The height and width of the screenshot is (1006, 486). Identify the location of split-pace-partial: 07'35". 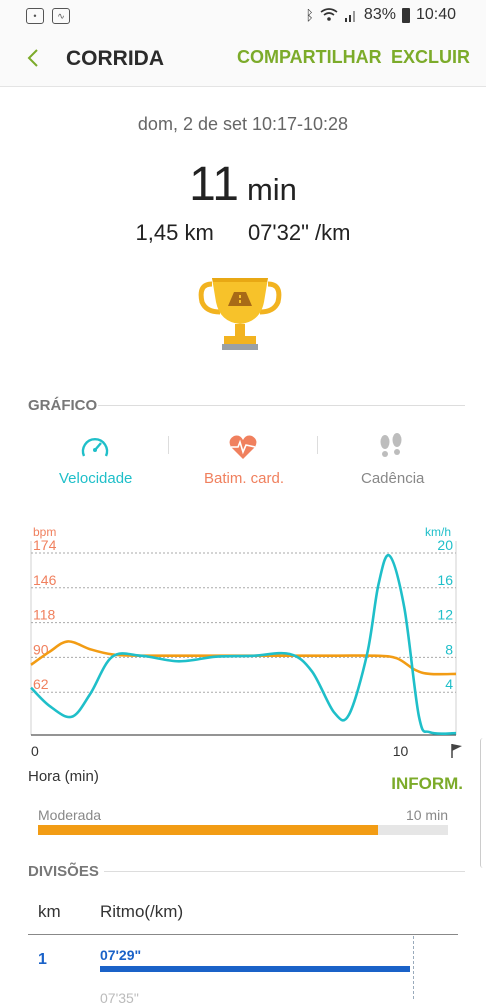
(119, 998).